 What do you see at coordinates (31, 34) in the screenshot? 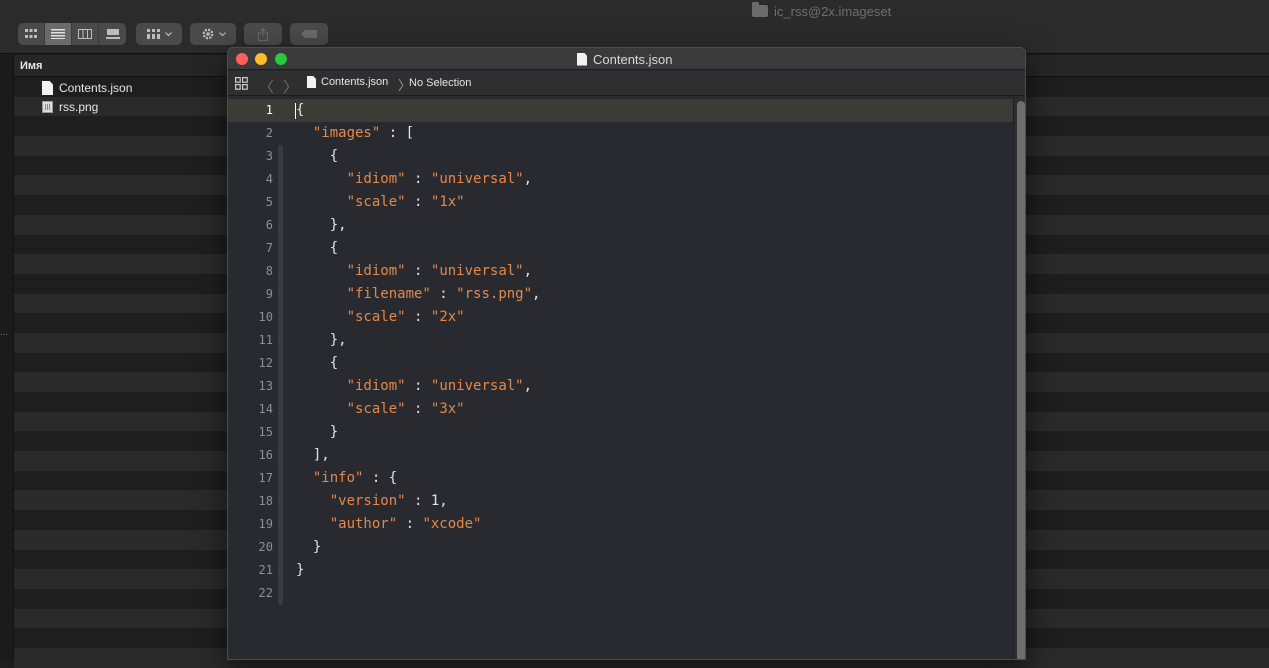
I see `icon-view-icon` at bounding box center [31, 34].